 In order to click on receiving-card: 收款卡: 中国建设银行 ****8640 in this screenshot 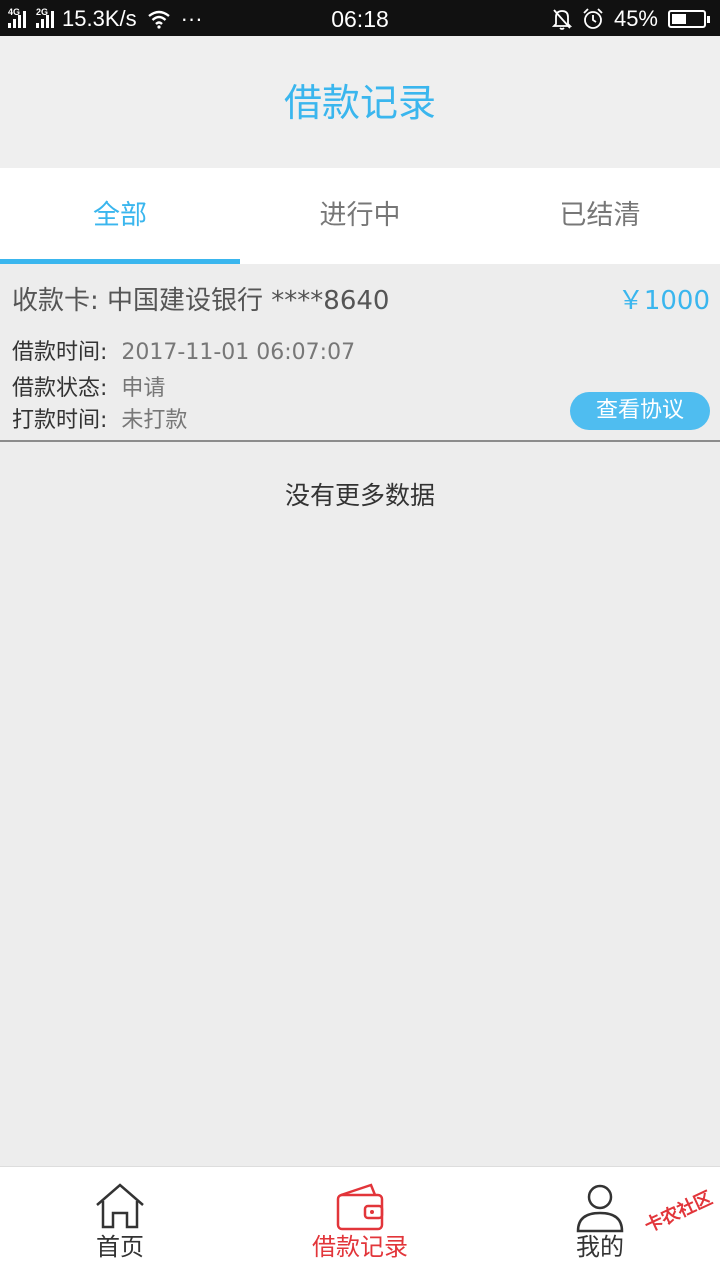, I will do `click(201, 301)`.